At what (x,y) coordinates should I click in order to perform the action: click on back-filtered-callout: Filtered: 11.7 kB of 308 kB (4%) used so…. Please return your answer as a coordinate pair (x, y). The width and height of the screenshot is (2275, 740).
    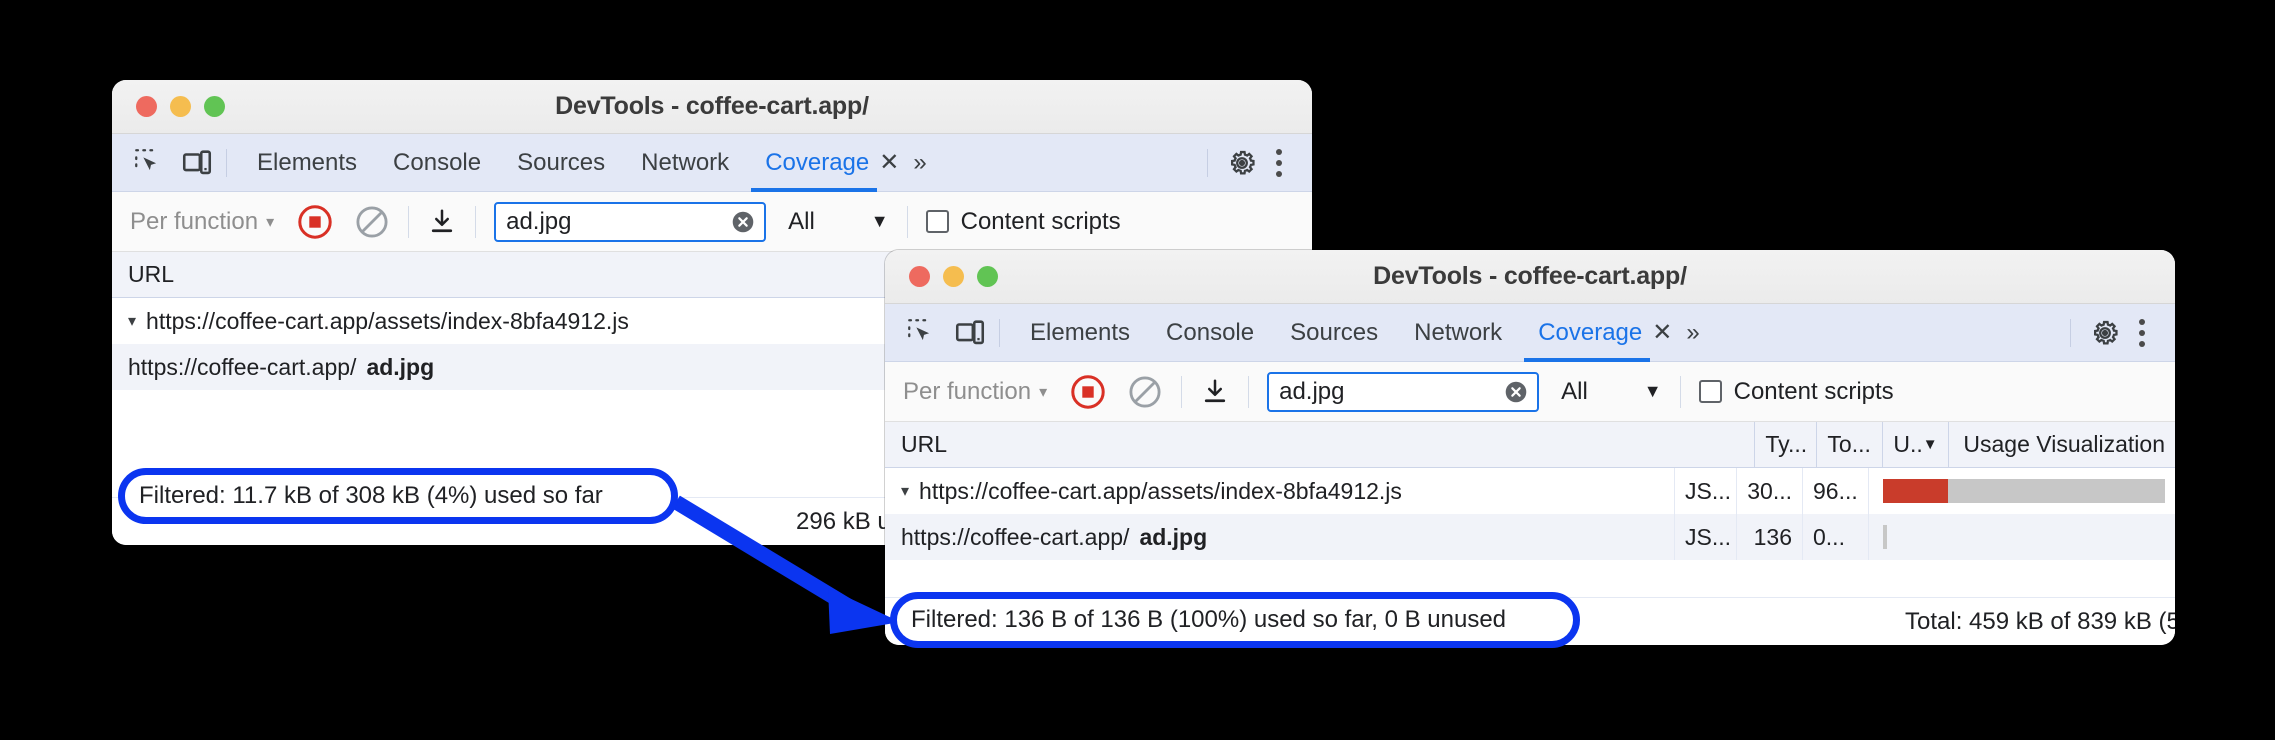
    Looking at the image, I should click on (398, 496).